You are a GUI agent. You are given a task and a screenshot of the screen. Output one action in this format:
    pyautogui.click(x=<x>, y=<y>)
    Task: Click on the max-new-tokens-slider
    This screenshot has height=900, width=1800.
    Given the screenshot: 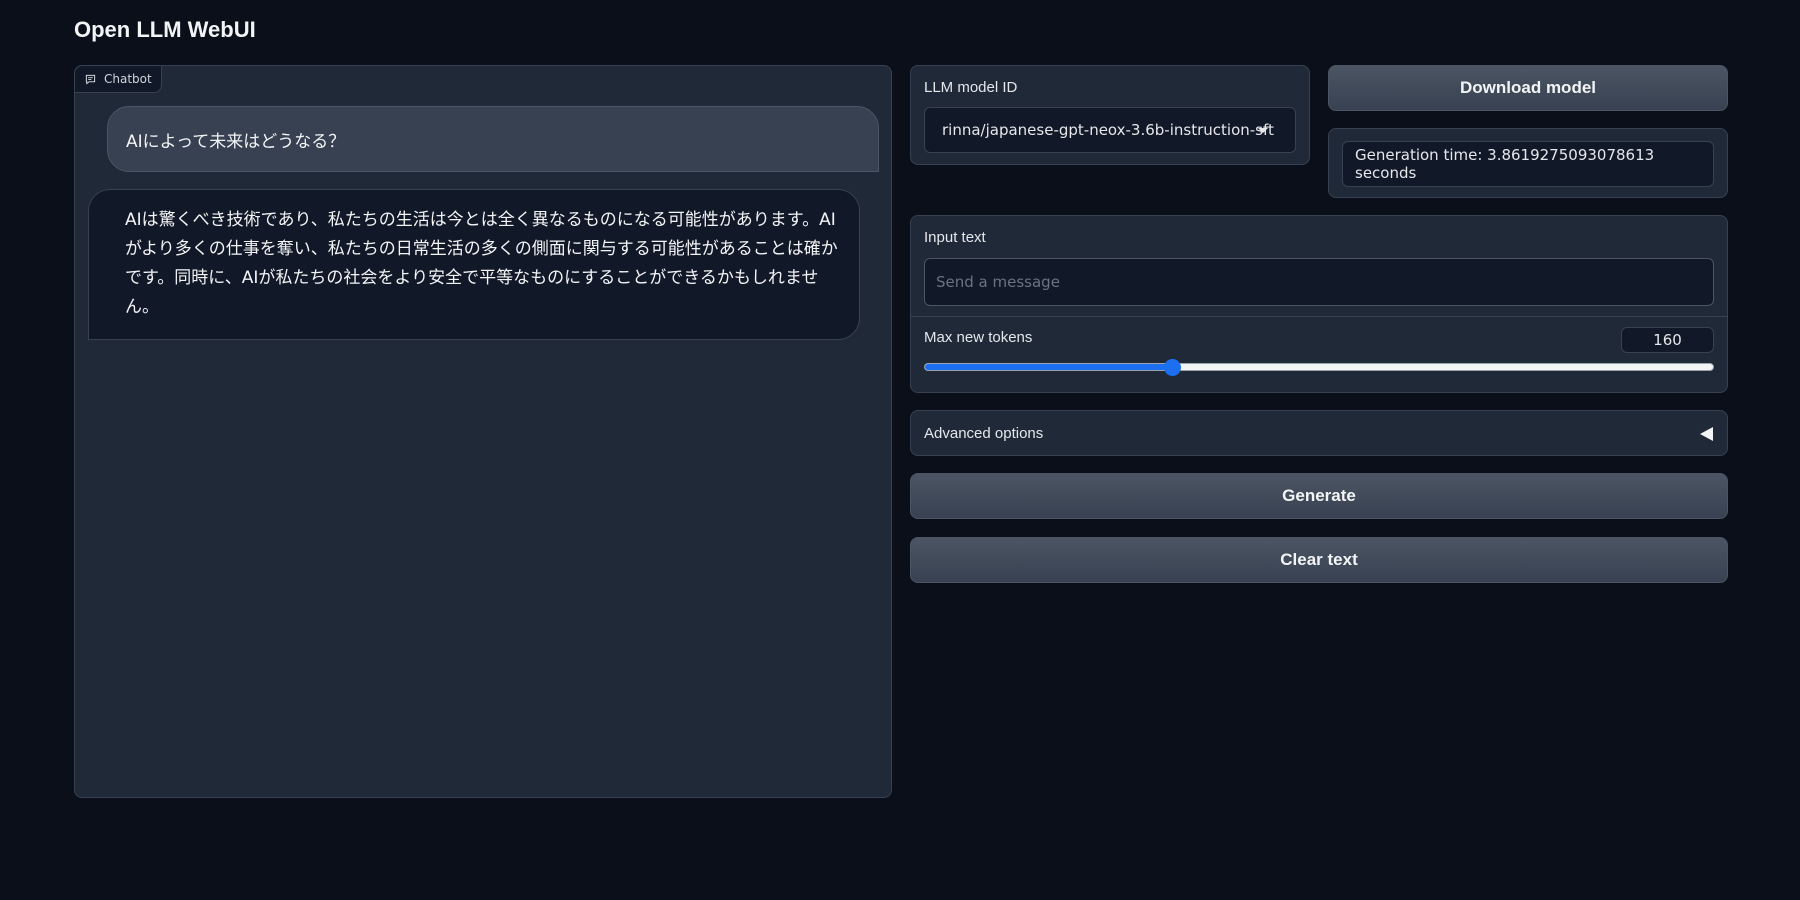 What is the action you would take?
    pyautogui.click(x=1319, y=367)
    